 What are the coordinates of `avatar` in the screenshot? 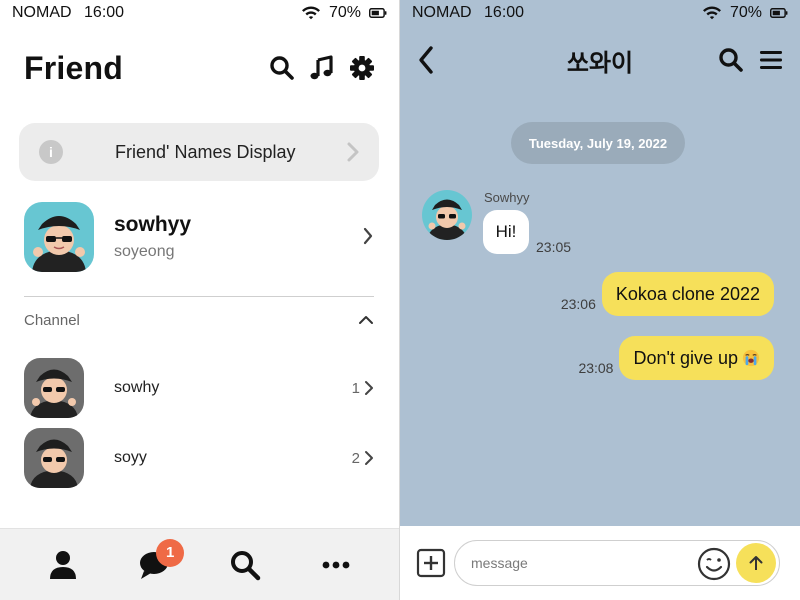 It's located at (59, 237).